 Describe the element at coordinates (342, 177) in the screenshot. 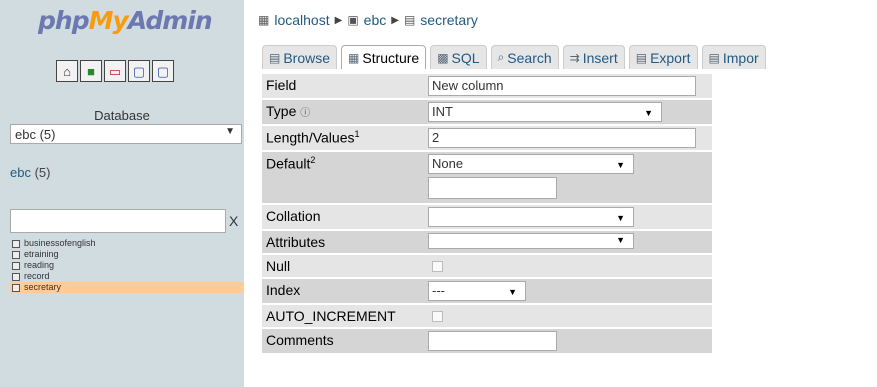

I see `default-label-cell: Default2` at that location.